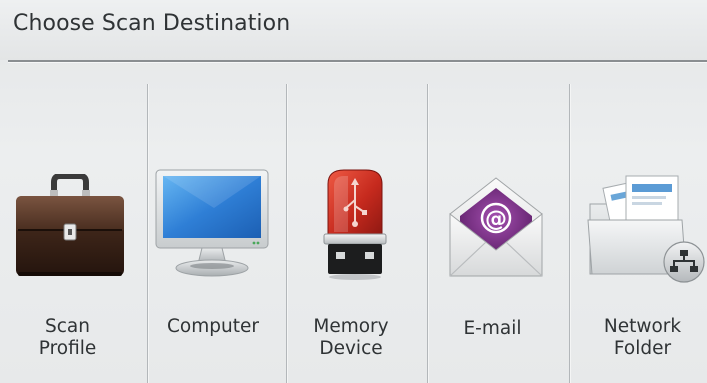 The height and width of the screenshot is (383, 707). Describe the element at coordinates (646, 229) in the screenshot. I see `network-folder-icon` at that location.